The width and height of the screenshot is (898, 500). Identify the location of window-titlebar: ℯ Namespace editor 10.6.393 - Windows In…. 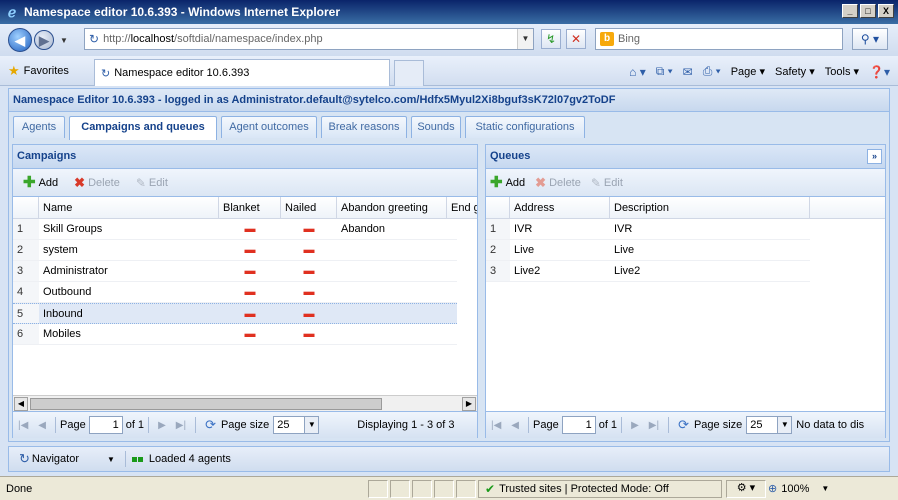
(449, 12).